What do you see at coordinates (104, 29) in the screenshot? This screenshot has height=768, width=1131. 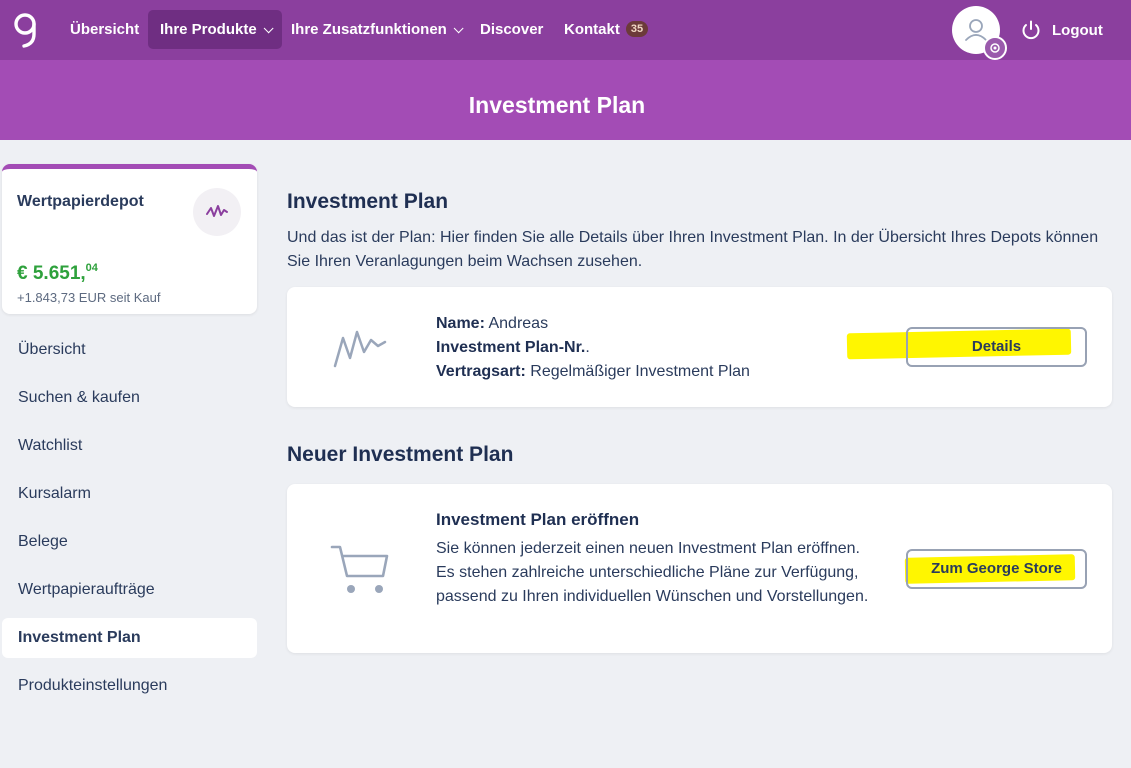 I see `nav-uebersicht: Übersicht` at bounding box center [104, 29].